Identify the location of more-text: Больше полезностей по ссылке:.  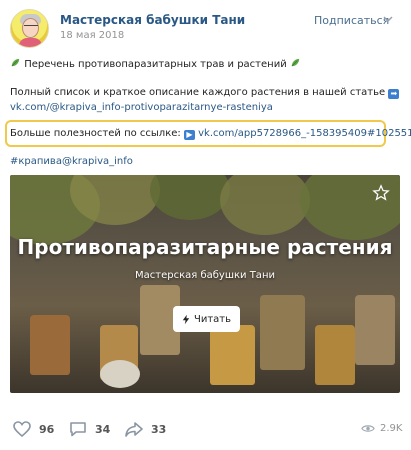
(95, 133).